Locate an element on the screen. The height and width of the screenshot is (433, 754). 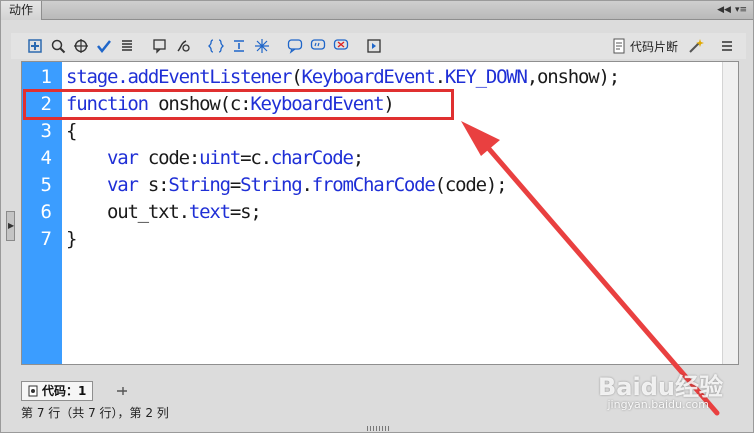
toolbox-splitter: ▶ is located at coordinates (10, 226).